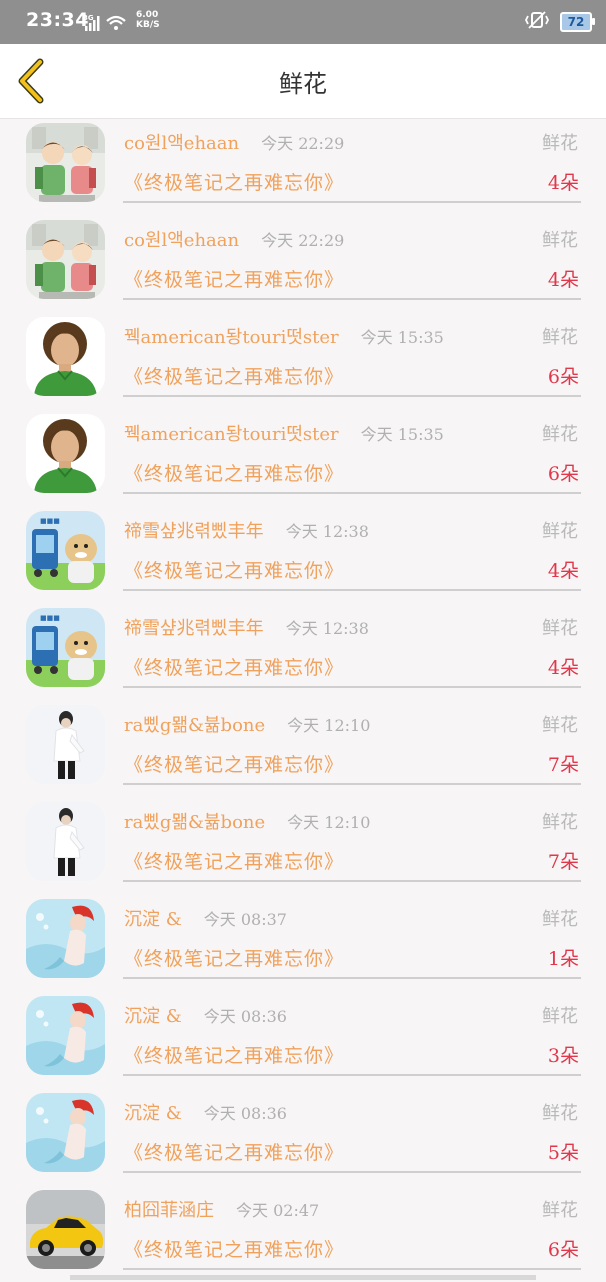  I want to click on gift-record-row: 柏囧菲涵庄 今天 02:47 鲜花《终极笔记之再难忘你》 6朵, so click(303, 1233).